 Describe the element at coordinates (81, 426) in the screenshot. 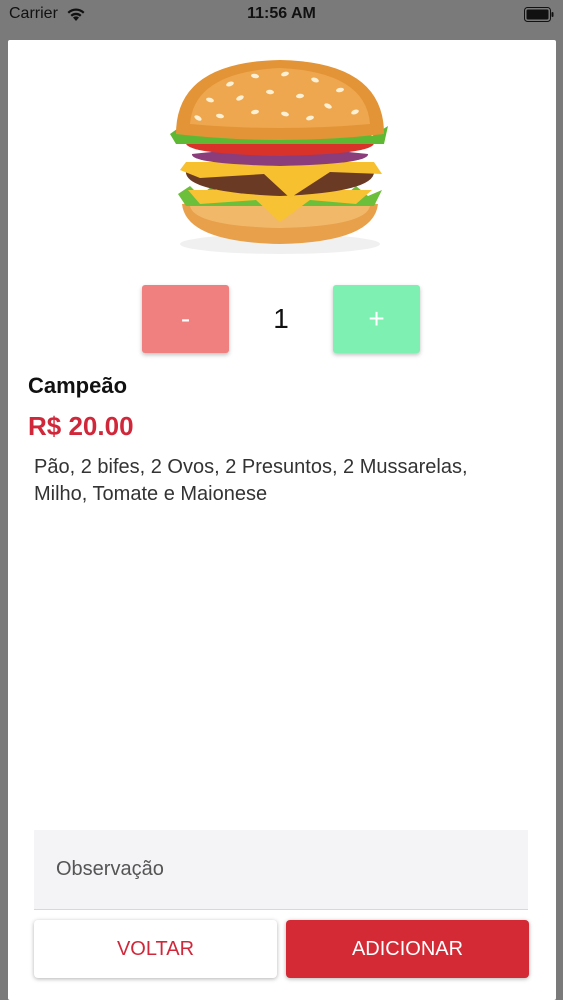

I see `product-price: R$ 20.00` at that location.